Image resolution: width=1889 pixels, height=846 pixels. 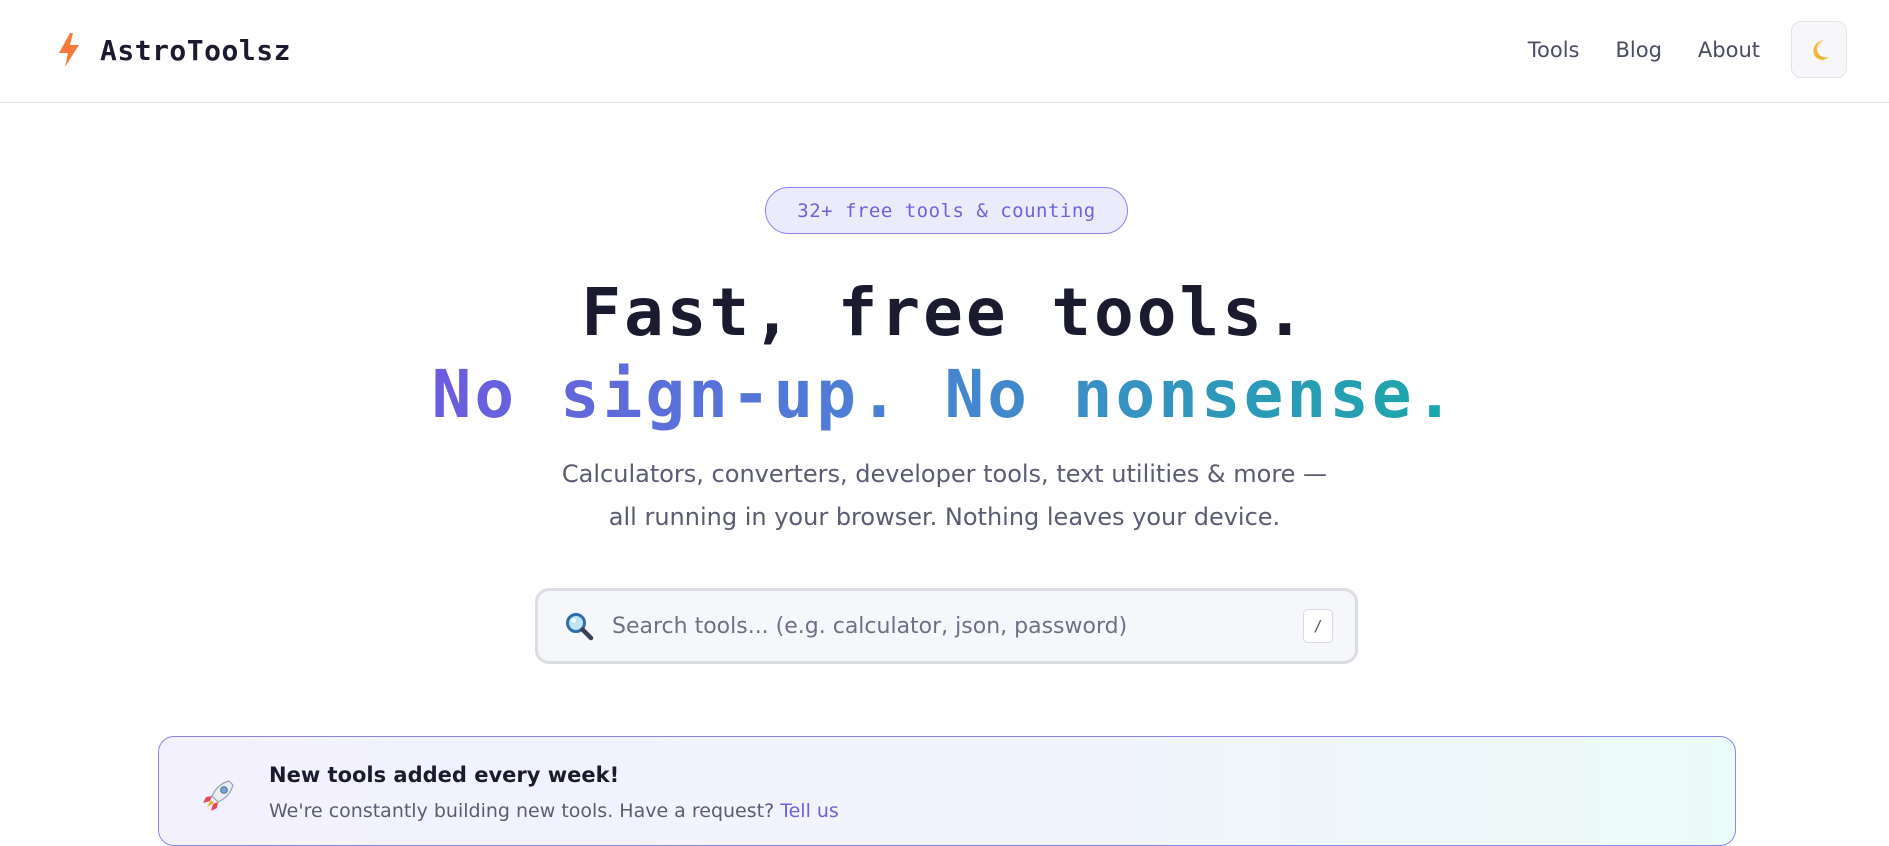 I want to click on hero-title-line1: Fast, free tools., so click(x=944, y=312).